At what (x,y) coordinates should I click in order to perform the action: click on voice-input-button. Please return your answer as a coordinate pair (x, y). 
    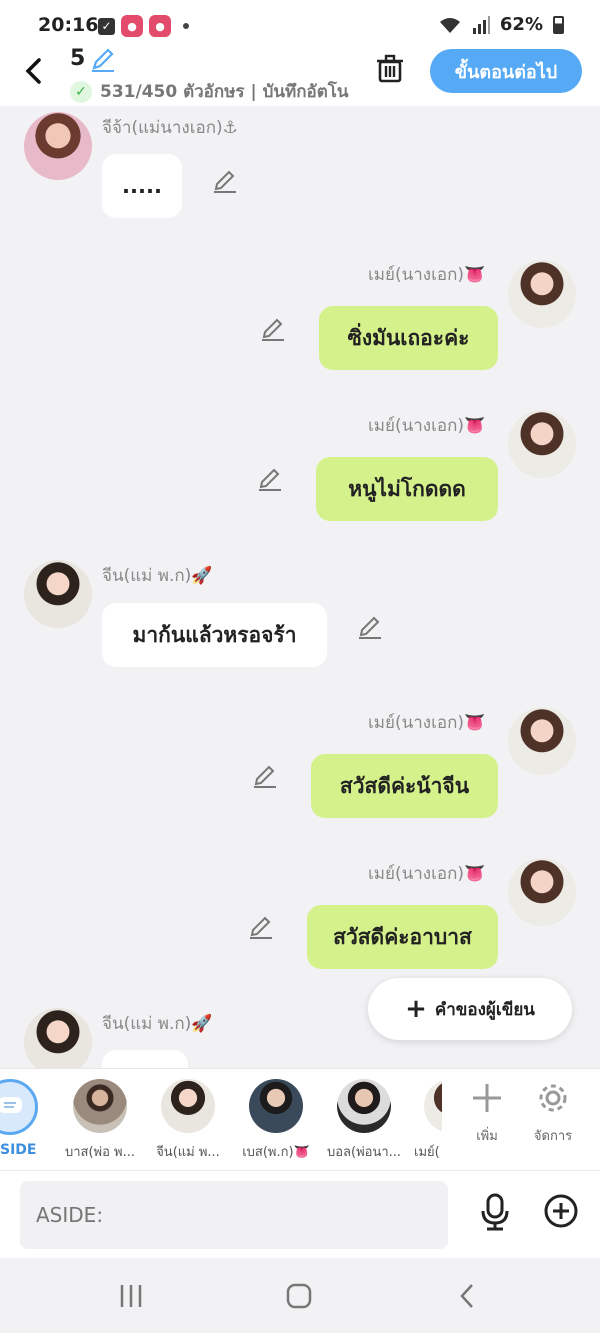
    Looking at the image, I should click on (495, 1214).